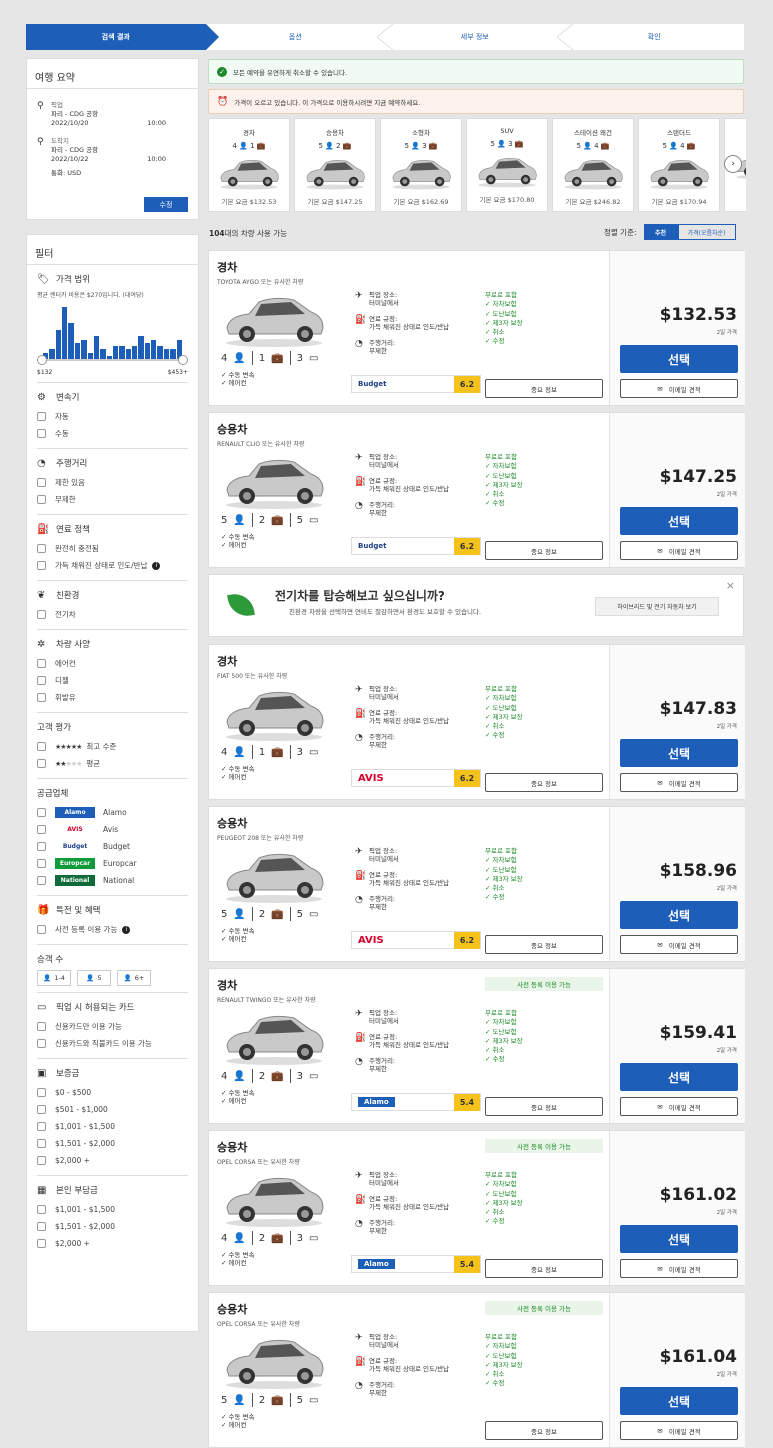 This screenshot has height=1448, width=773. What do you see at coordinates (654, 37) in the screenshot?
I see `step-confirm: 확인` at bounding box center [654, 37].